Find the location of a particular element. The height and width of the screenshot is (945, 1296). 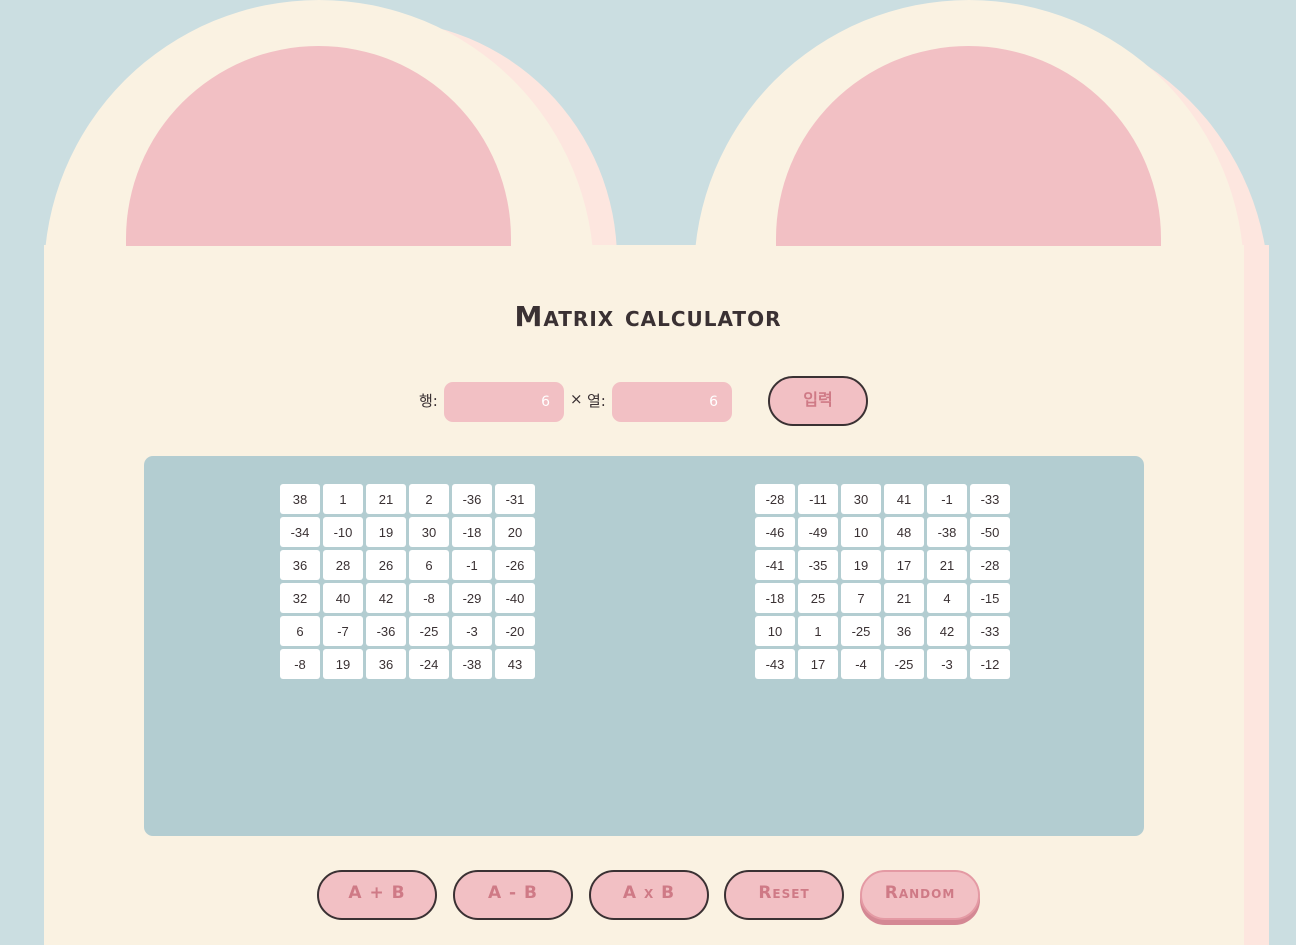

matrix-b-cell: -50 is located at coordinates (990, 532).